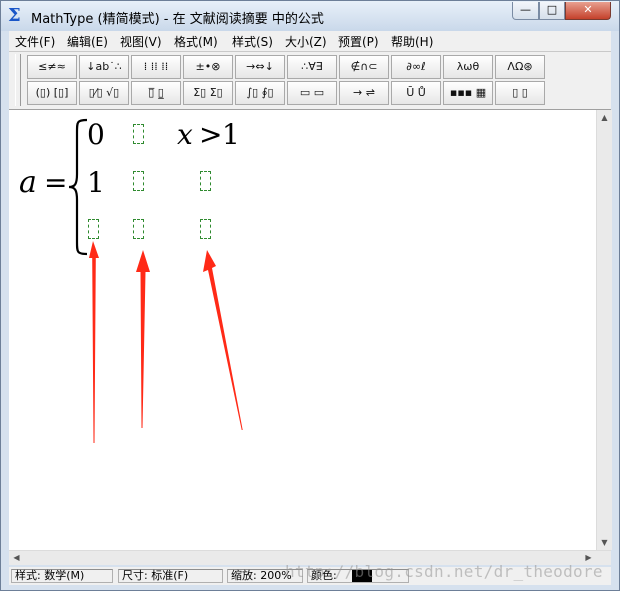 This screenshot has height=591, width=620. Describe the element at coordinates (312, 67) in the screenshot. I see `palette-logic: ∴∀∃` at that location.